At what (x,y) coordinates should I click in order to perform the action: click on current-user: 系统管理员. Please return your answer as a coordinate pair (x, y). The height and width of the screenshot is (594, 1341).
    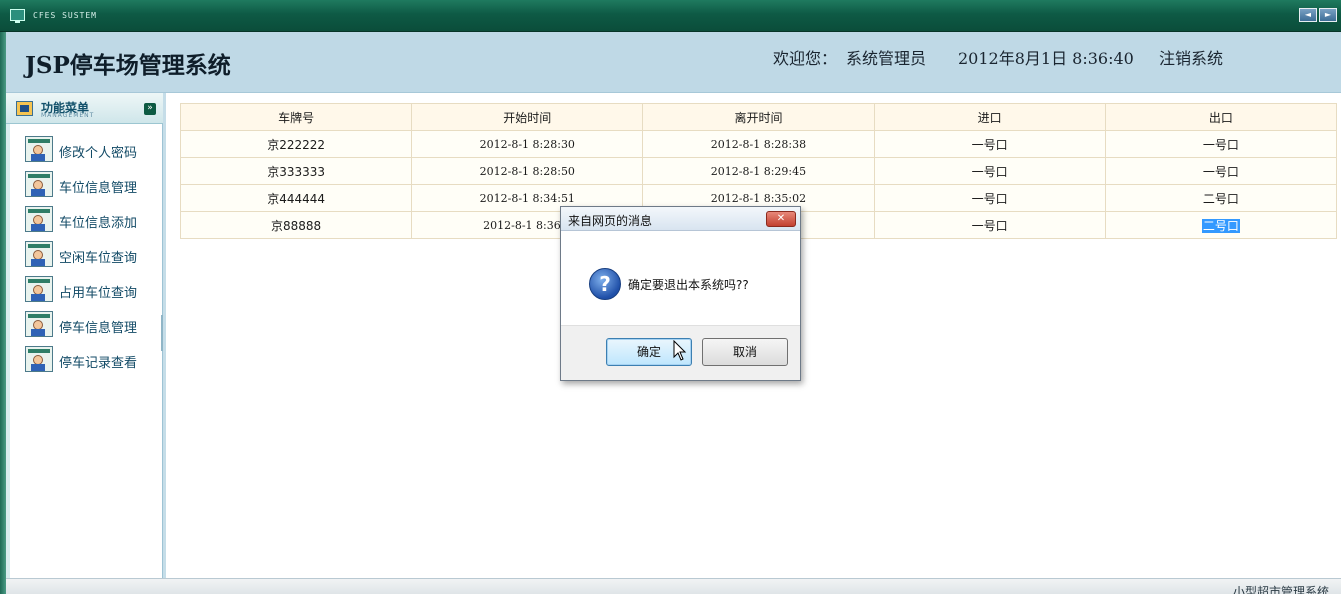
    Looking at the image, I should click on (886, 58).